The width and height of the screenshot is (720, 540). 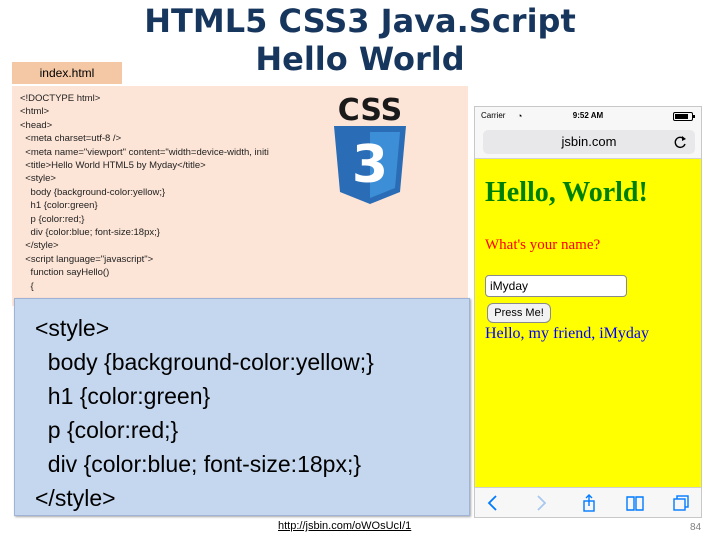 What do you see at coordinates (35, 112) in the screenshot?
I see `code-line: <html>` at bounding box center [35, 112].